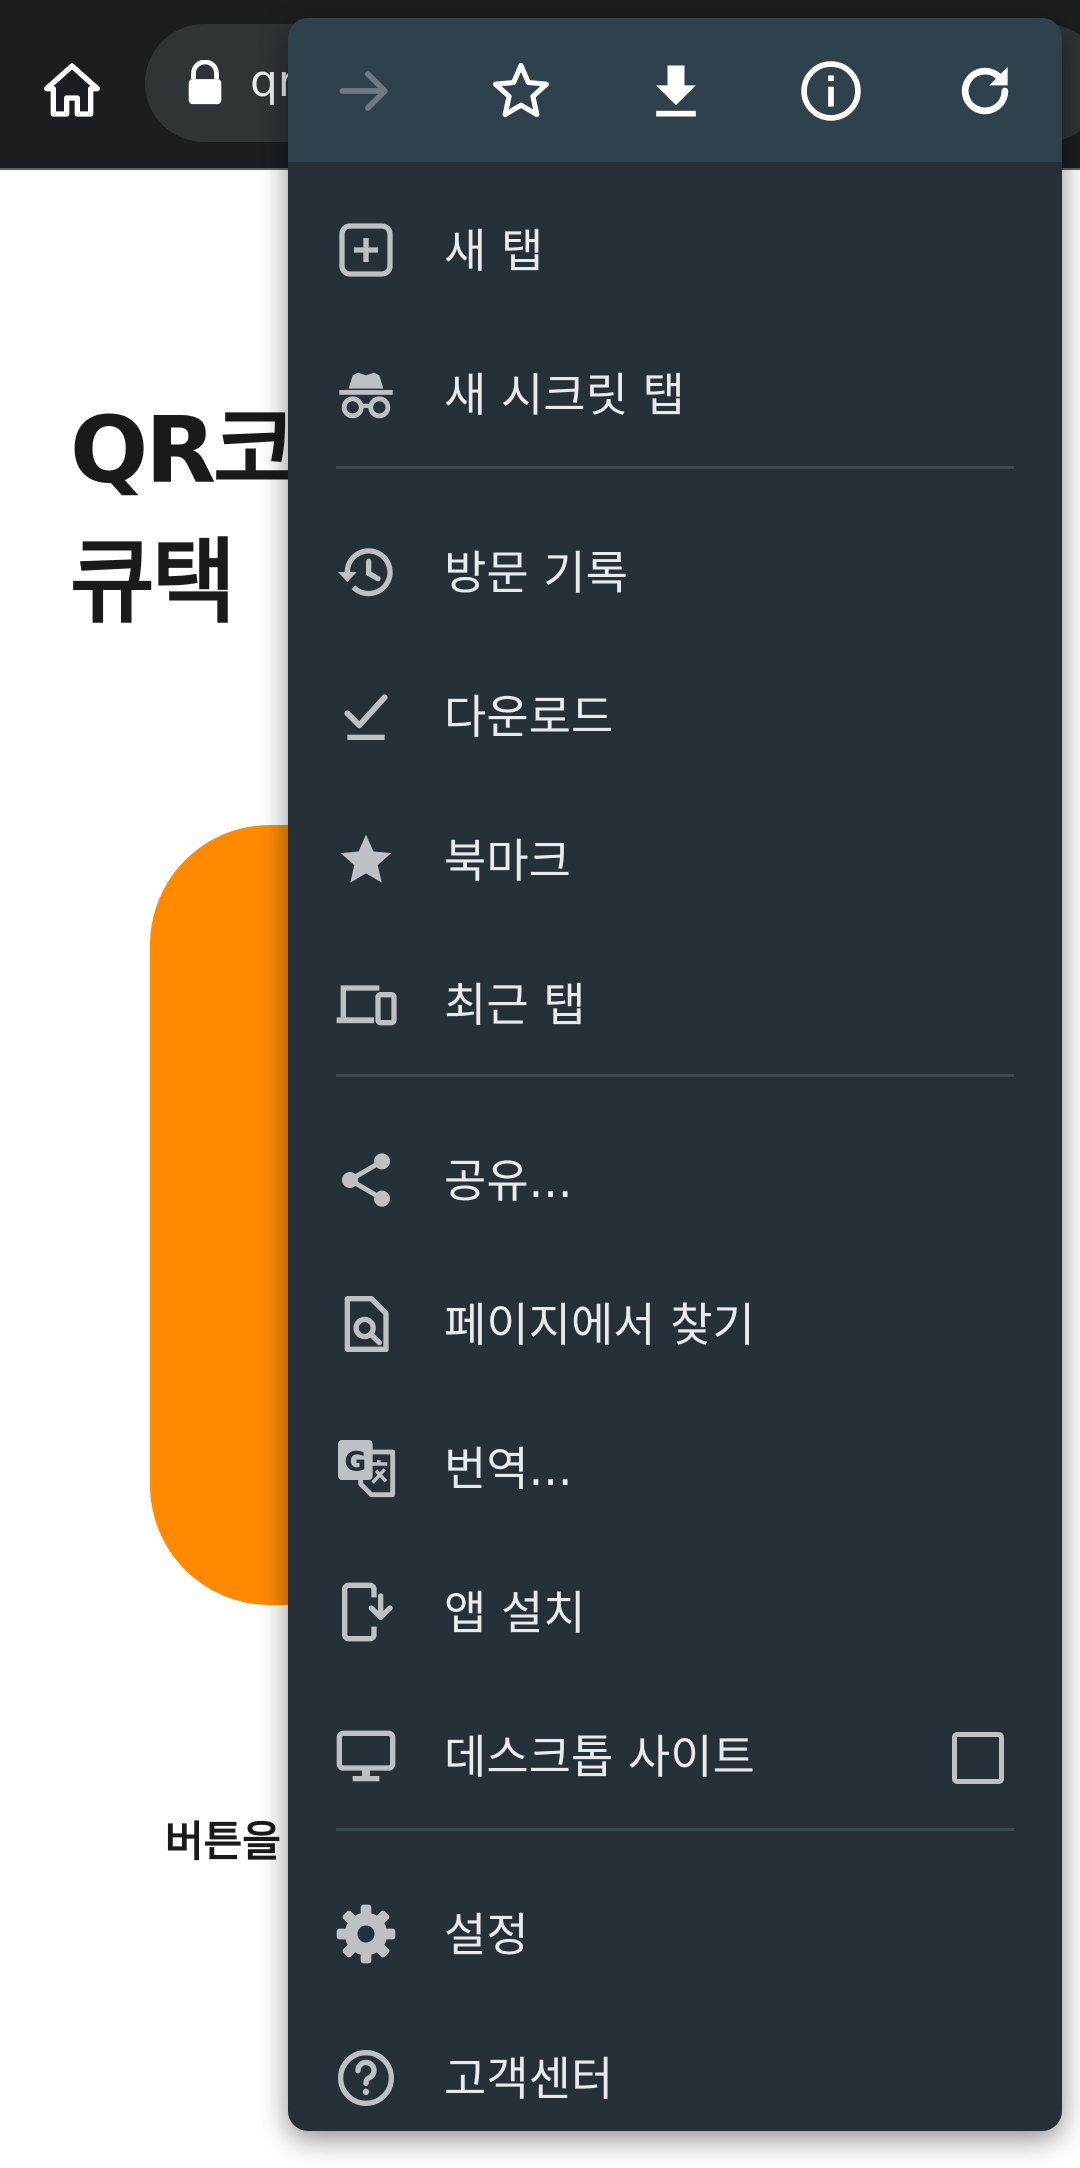  I want to click on menu-item-settings: 설정, so click(675, 1934).